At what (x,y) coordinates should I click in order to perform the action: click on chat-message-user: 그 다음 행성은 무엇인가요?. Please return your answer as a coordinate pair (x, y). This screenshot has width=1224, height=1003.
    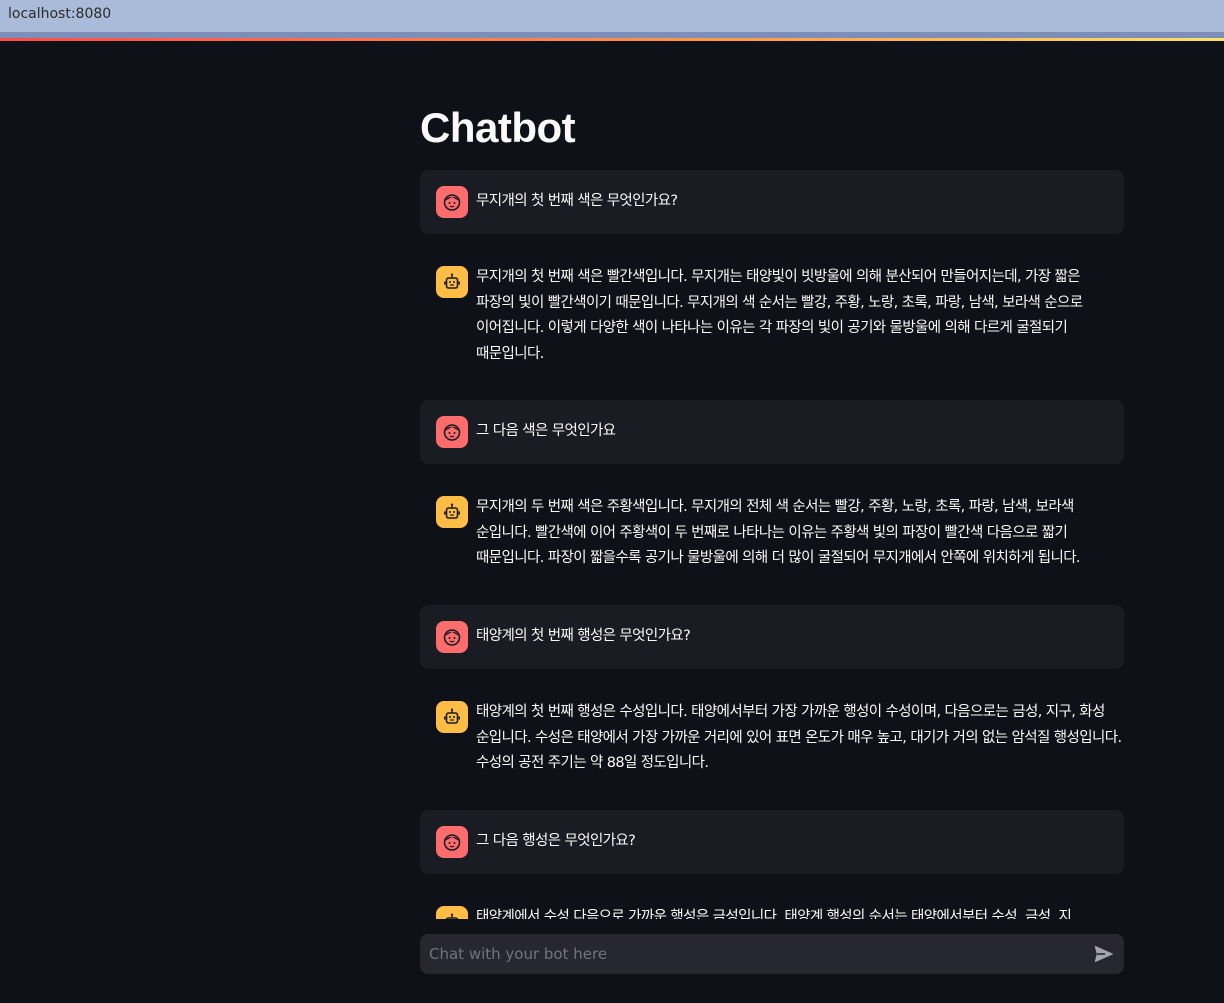
    Looking at the image, I should click on (772, 842).